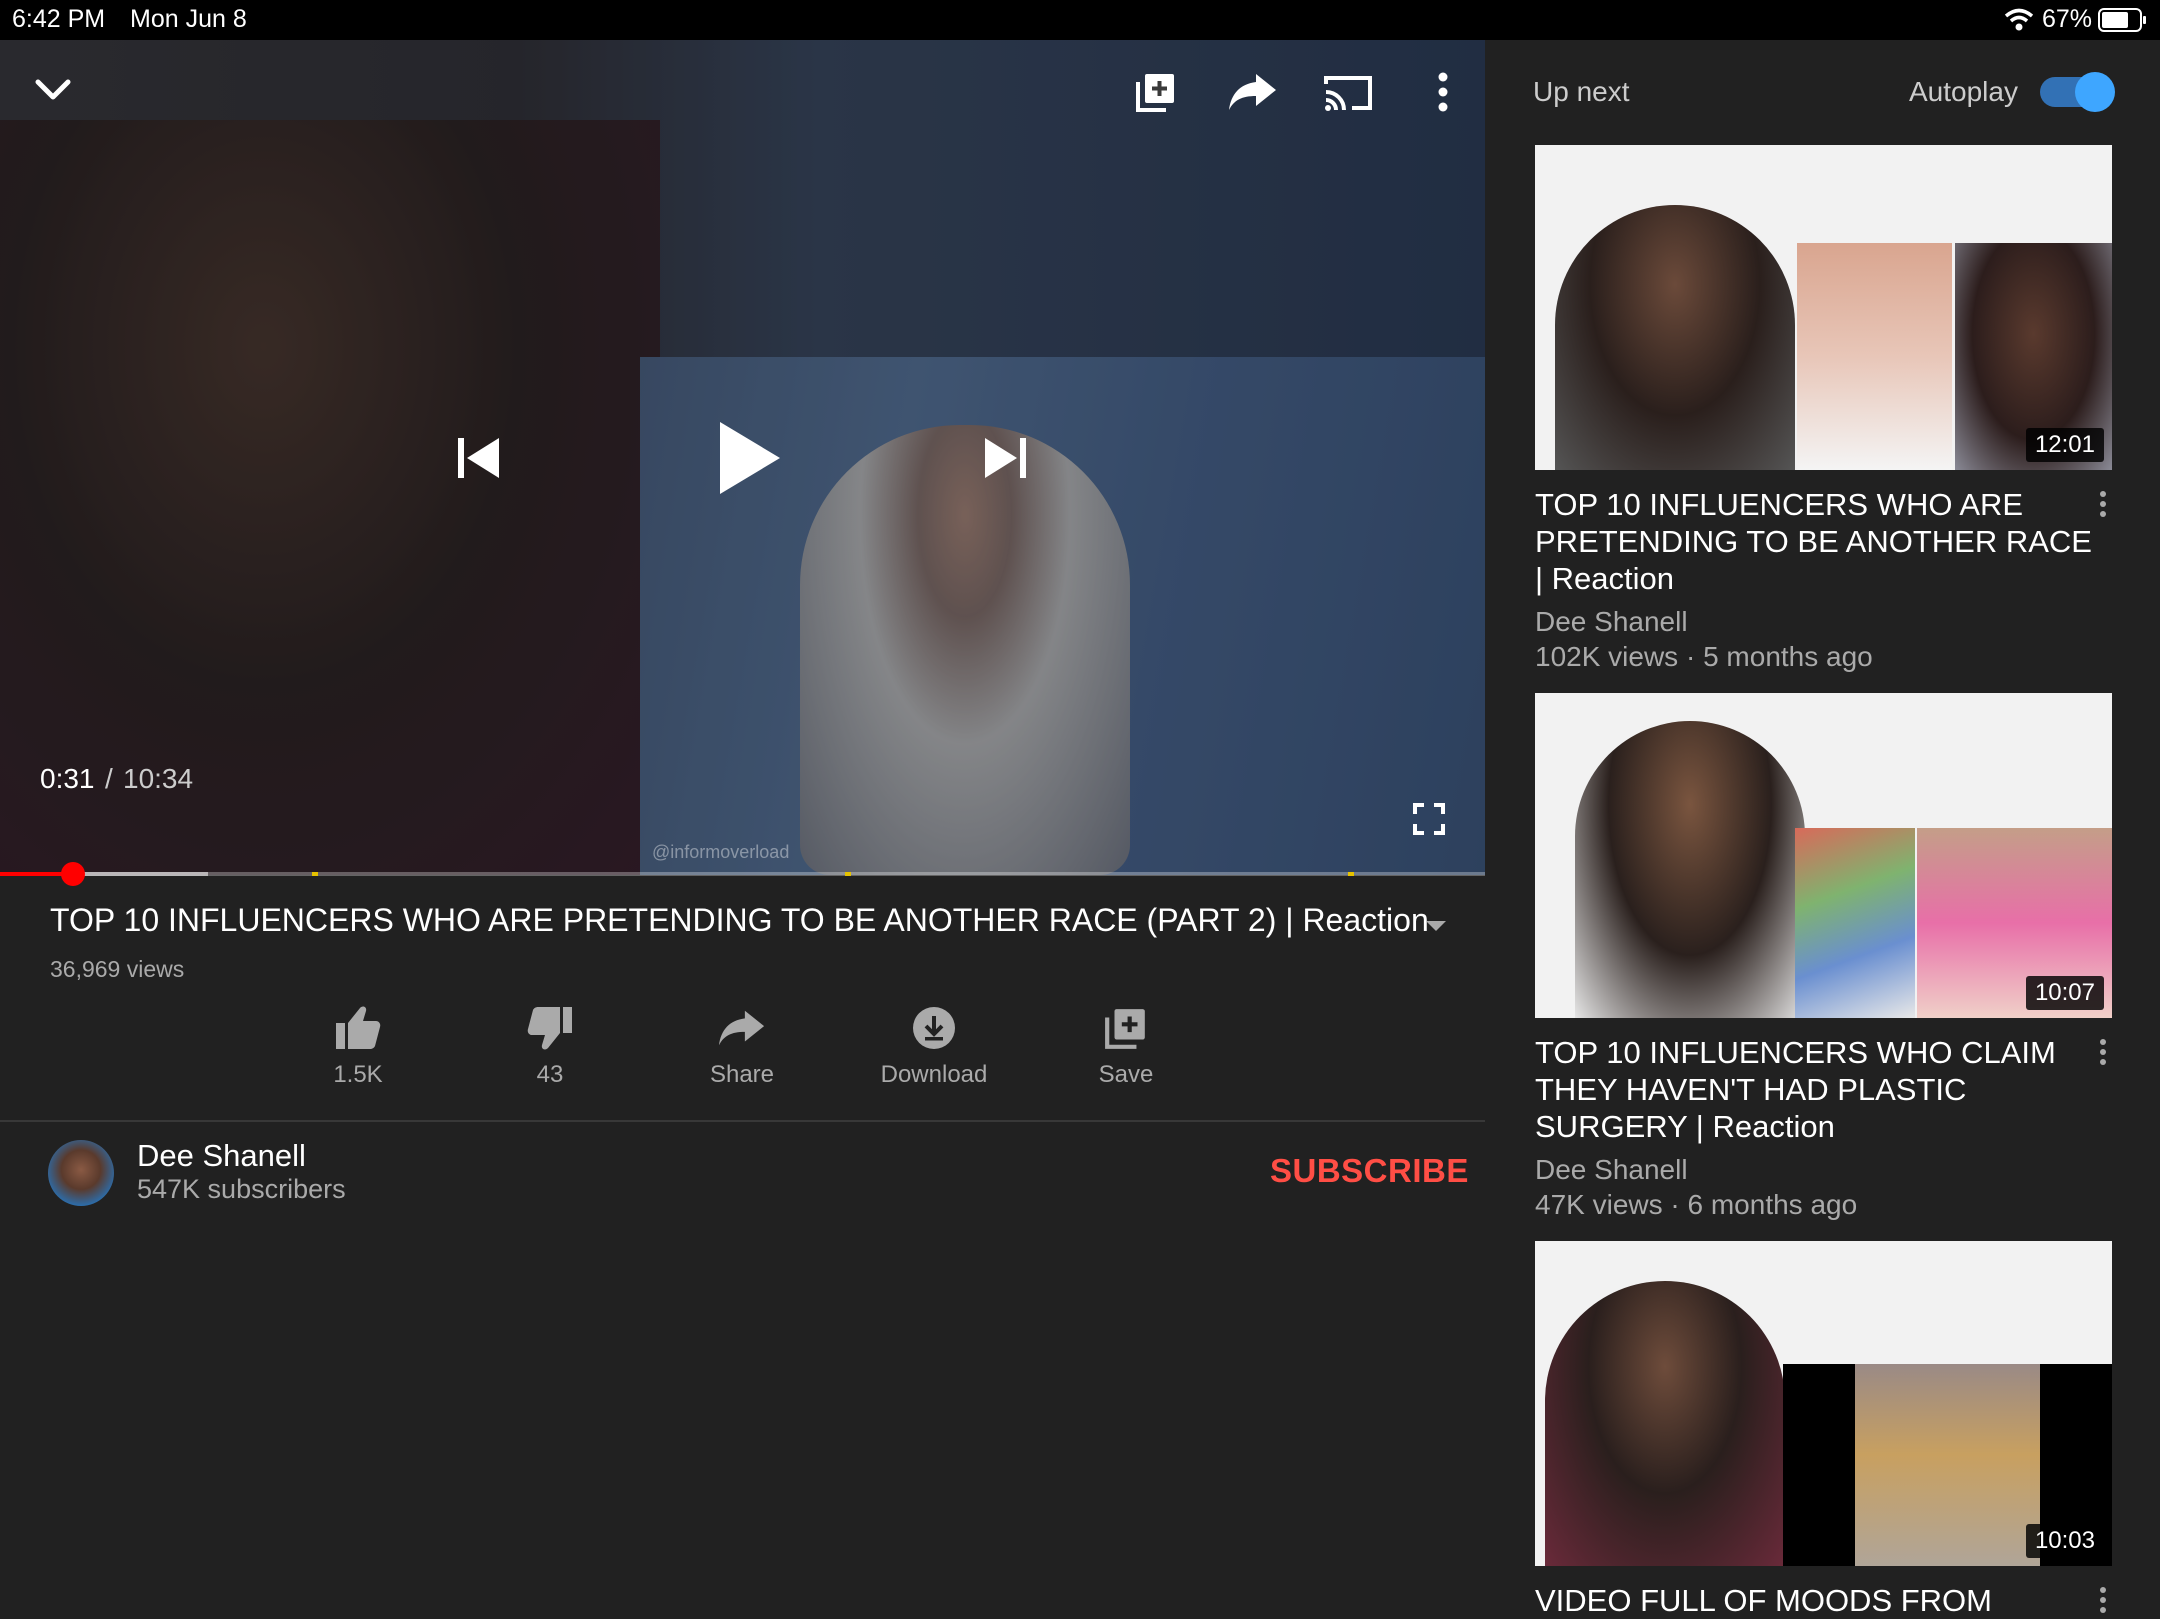  Describe the element at coordinates (1253, 92) in the screenshot. I see `share-arrow-icon` at that location.